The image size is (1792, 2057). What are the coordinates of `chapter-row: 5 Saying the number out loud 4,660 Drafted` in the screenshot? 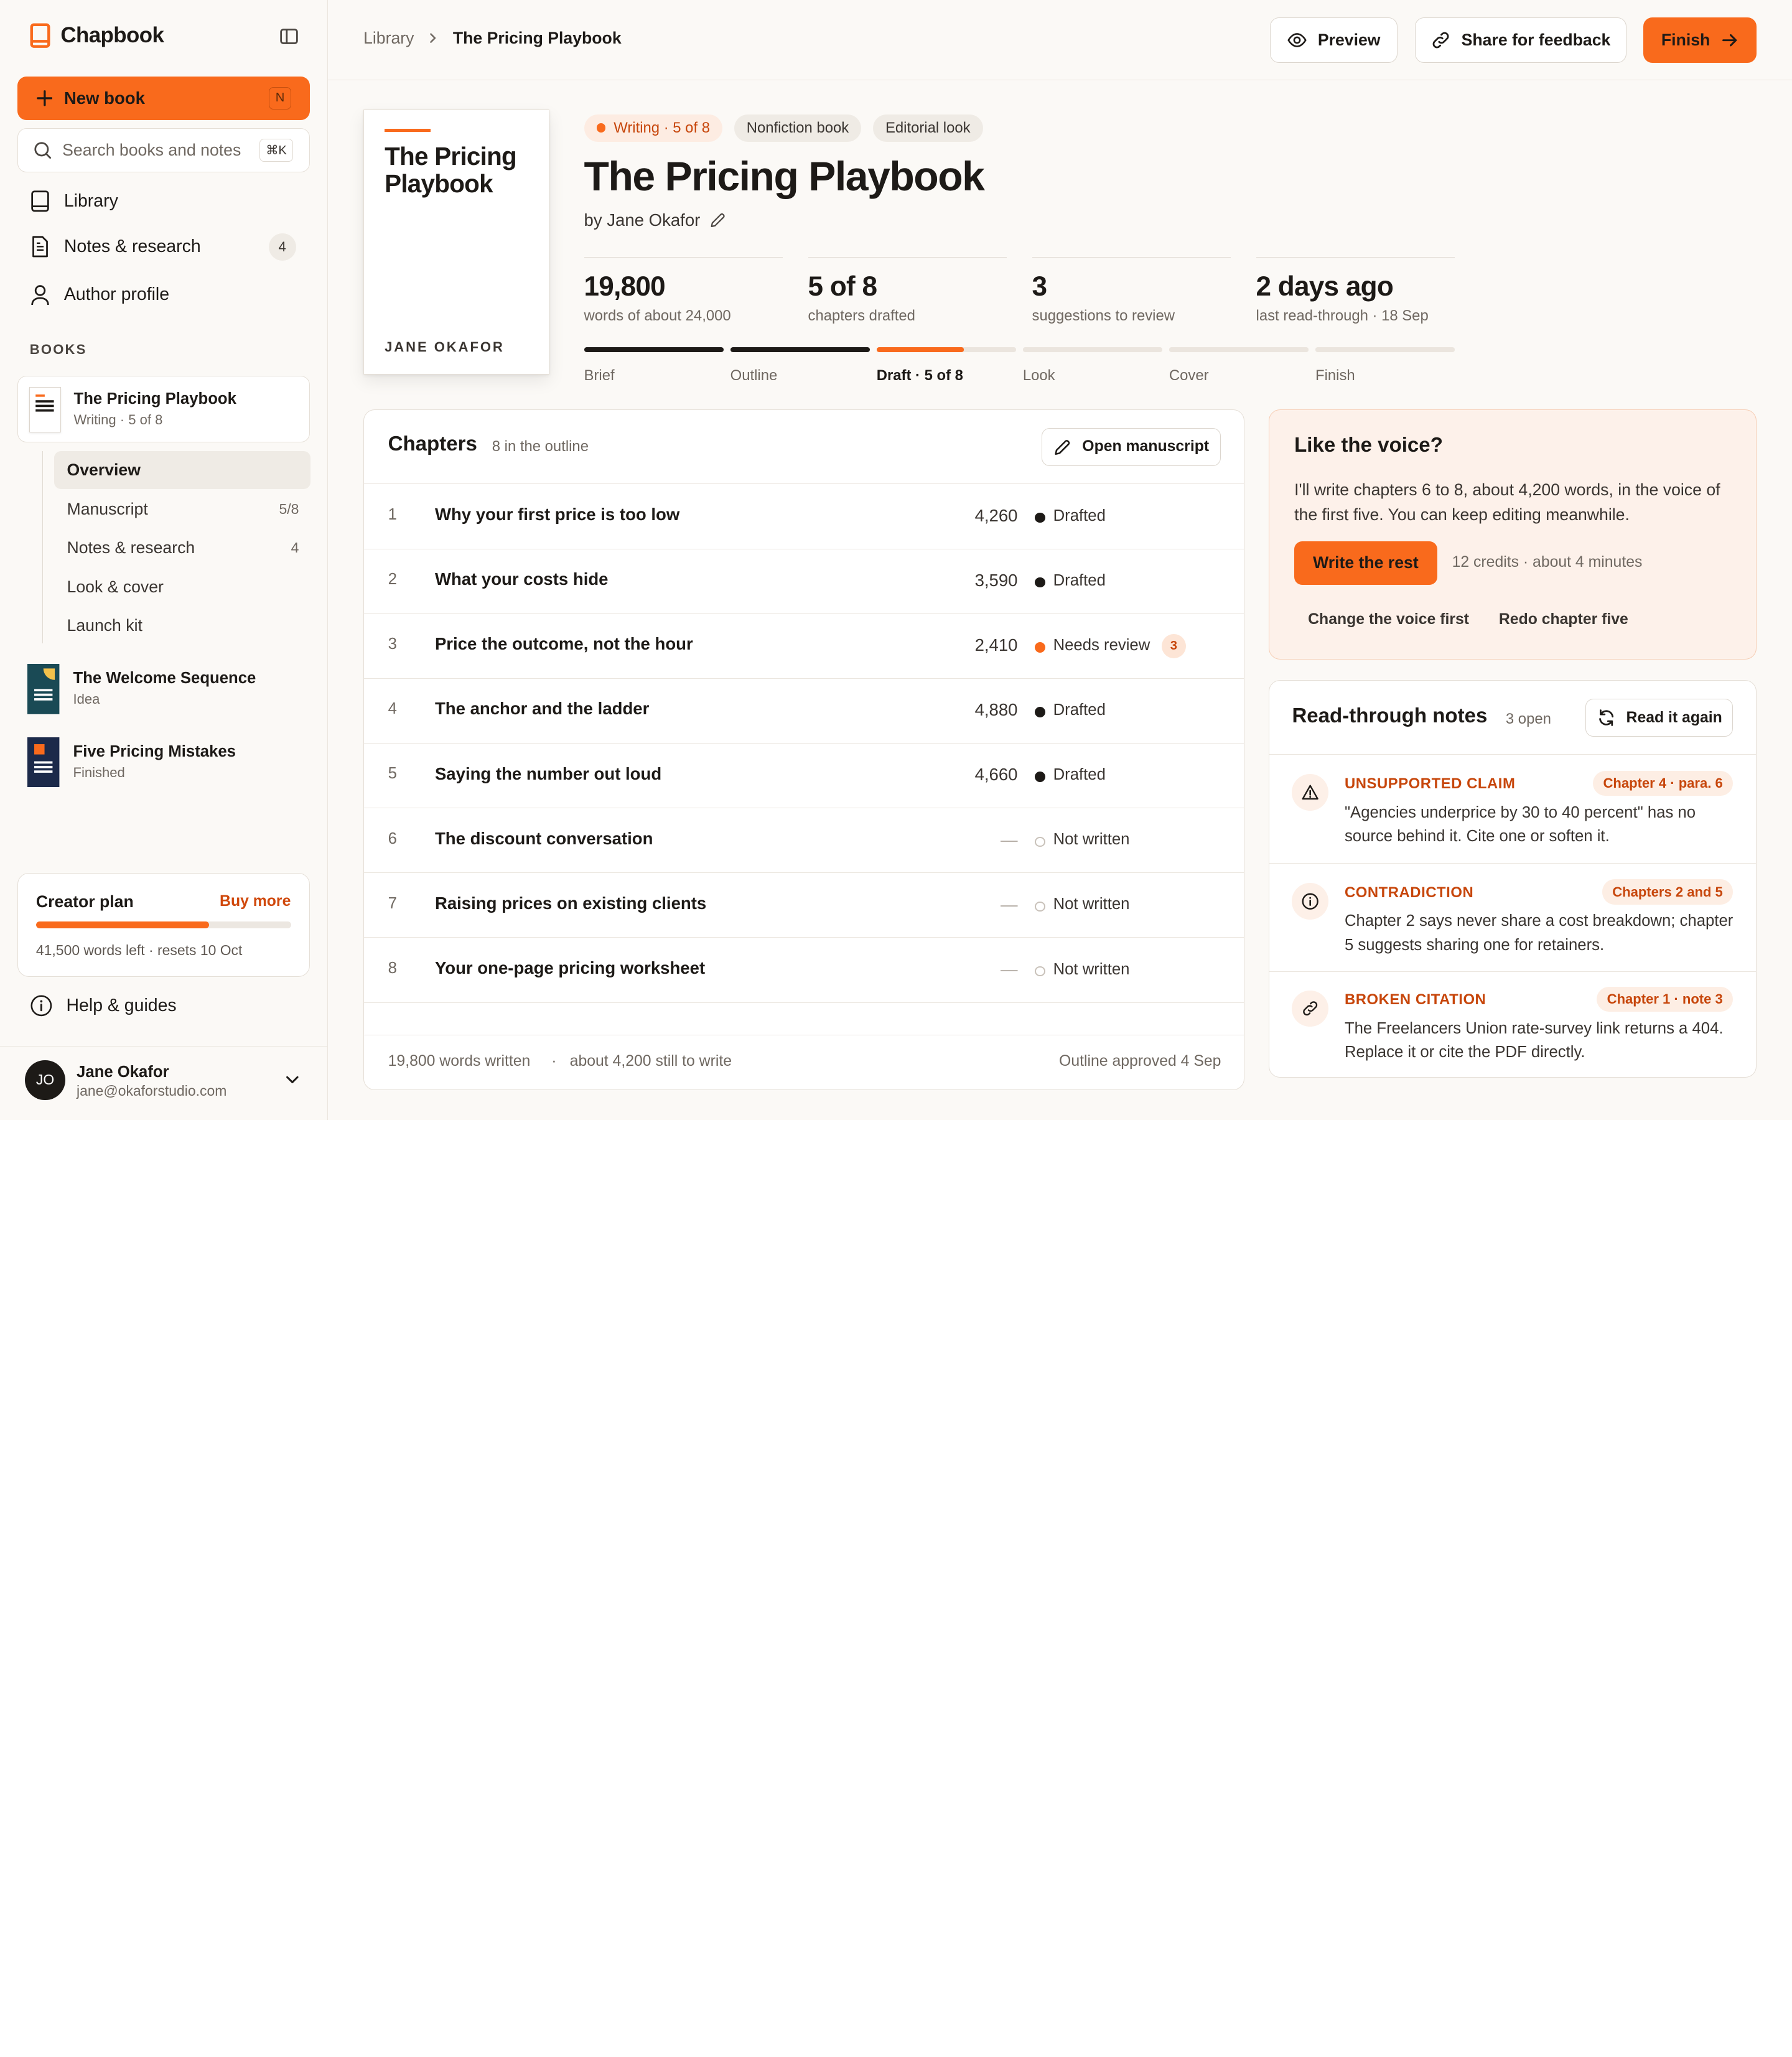 It's located at (804, 776).